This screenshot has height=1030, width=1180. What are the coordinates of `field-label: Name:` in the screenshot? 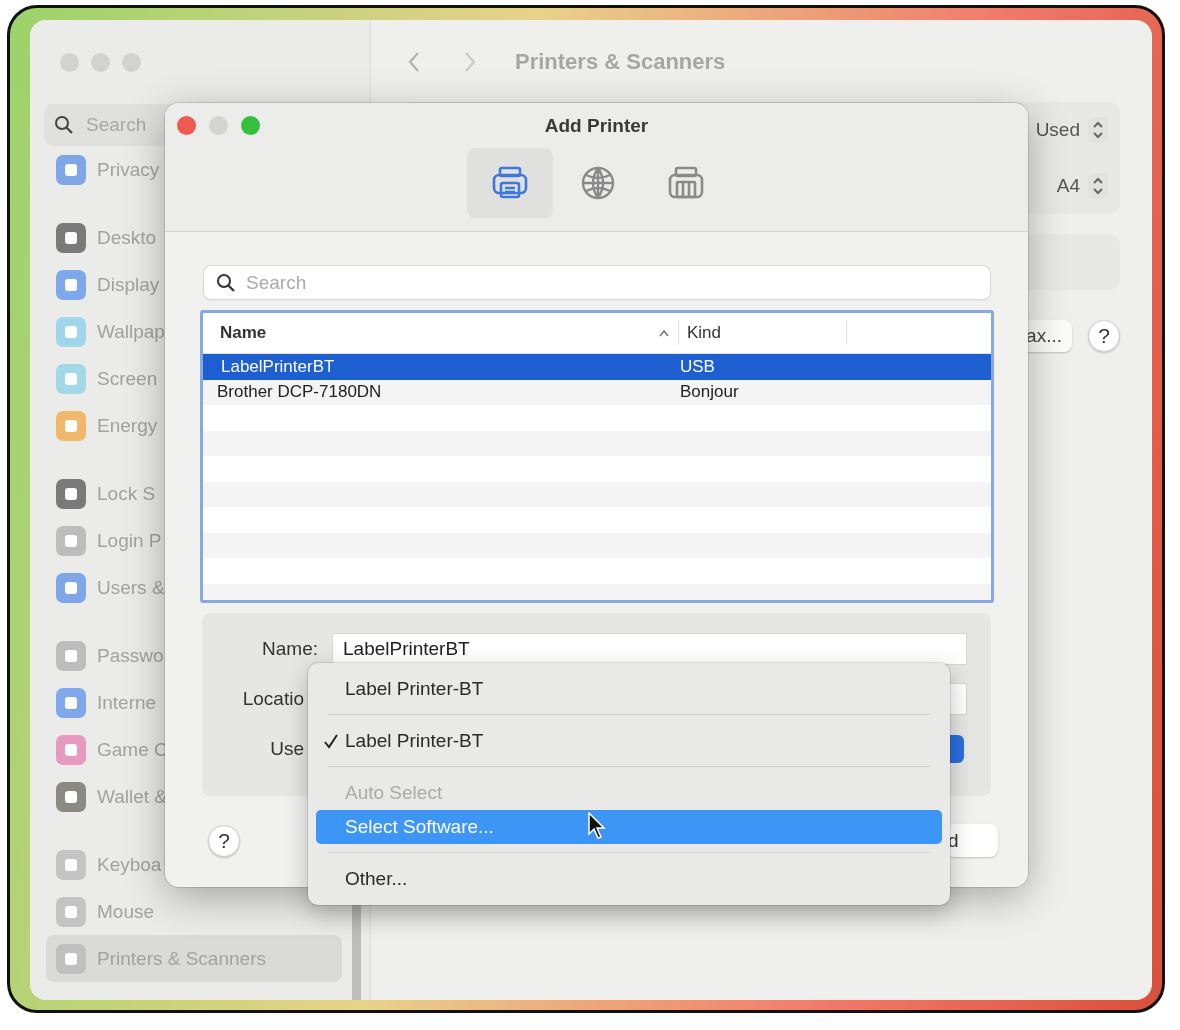 It's located at (289, 649).